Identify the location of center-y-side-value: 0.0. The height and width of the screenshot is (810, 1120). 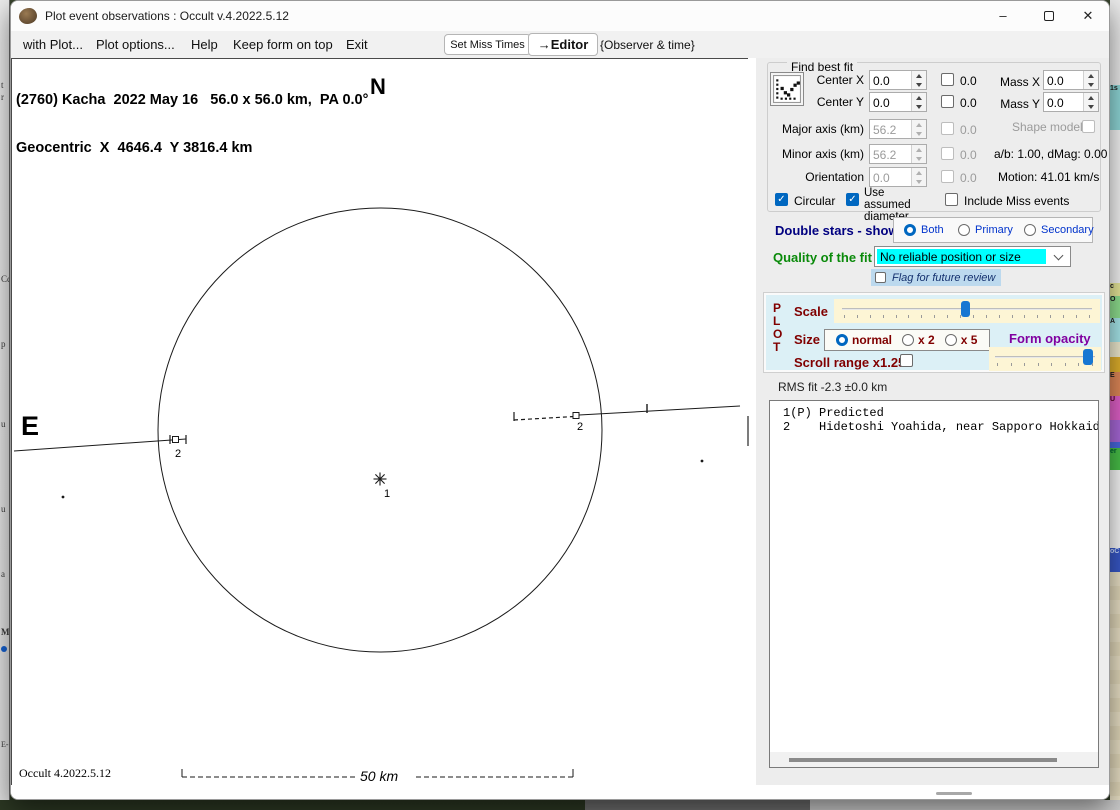
(968, 103).